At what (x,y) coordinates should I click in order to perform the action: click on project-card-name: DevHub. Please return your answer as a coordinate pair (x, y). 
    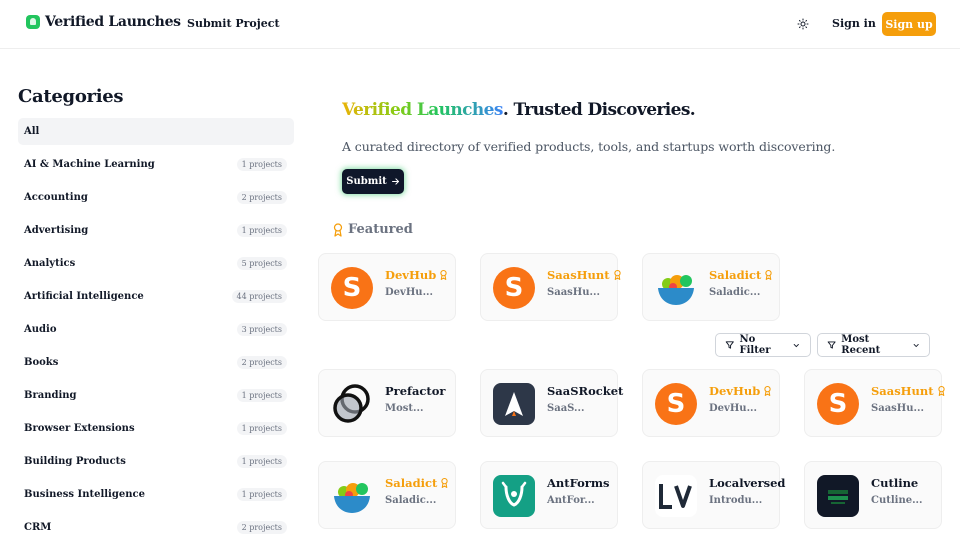
    Looking at the image, I should click on (740, 391).